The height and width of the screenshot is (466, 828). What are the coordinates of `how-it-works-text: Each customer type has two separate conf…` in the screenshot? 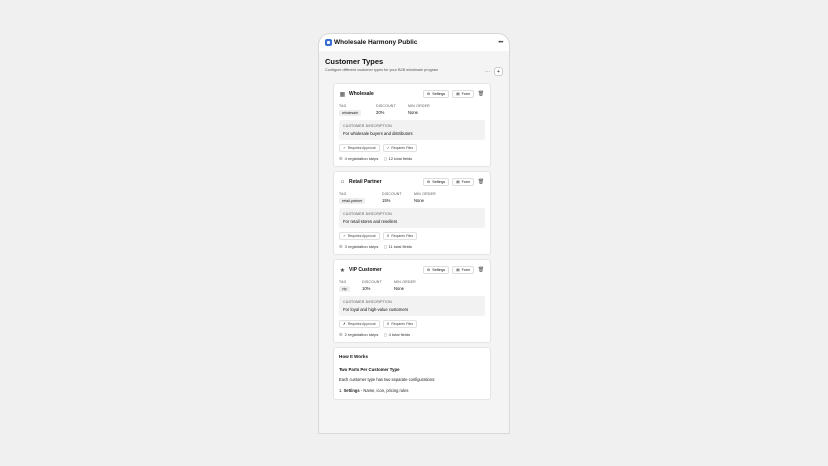 It's located at (387, 379).